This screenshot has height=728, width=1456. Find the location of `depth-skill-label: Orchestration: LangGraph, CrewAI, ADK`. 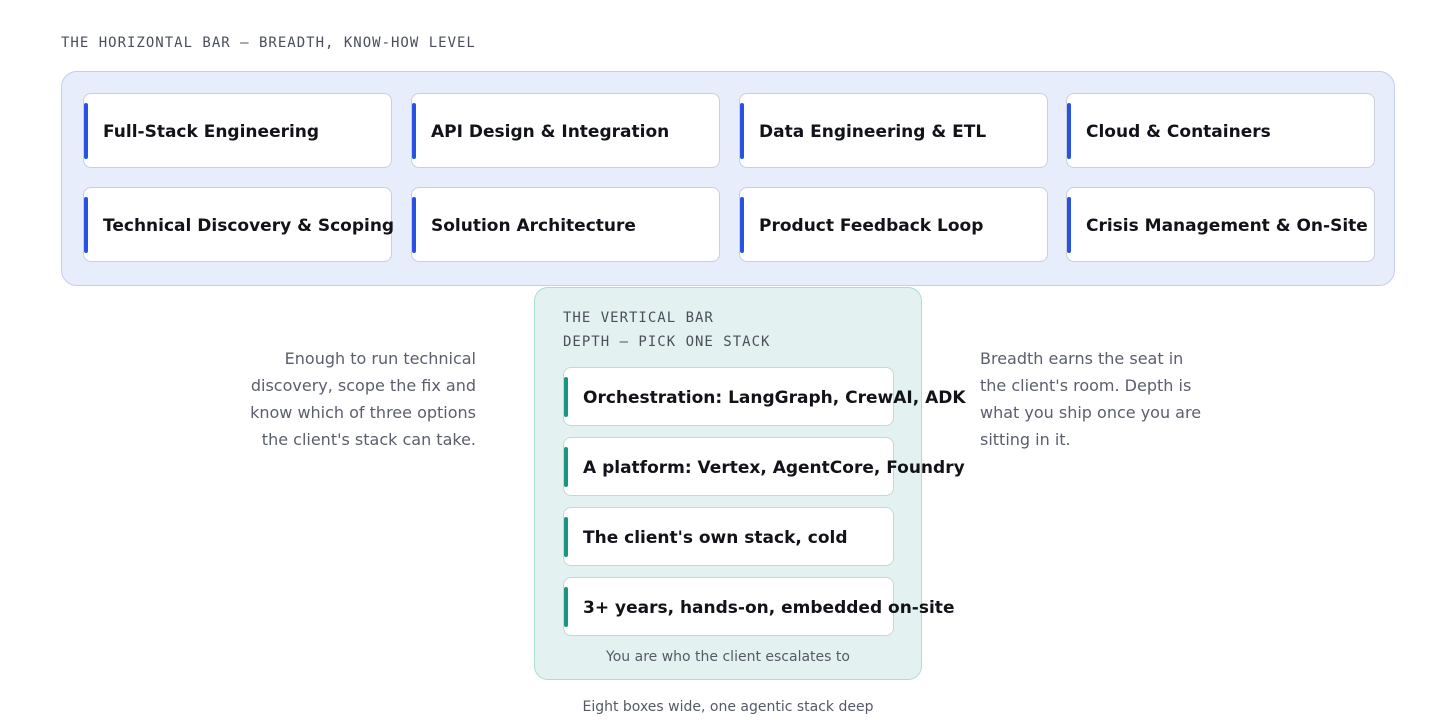

depth-skill-label: Orchestration: LangGraph, CrewAI, ADK is located at coordinates (774, 398).